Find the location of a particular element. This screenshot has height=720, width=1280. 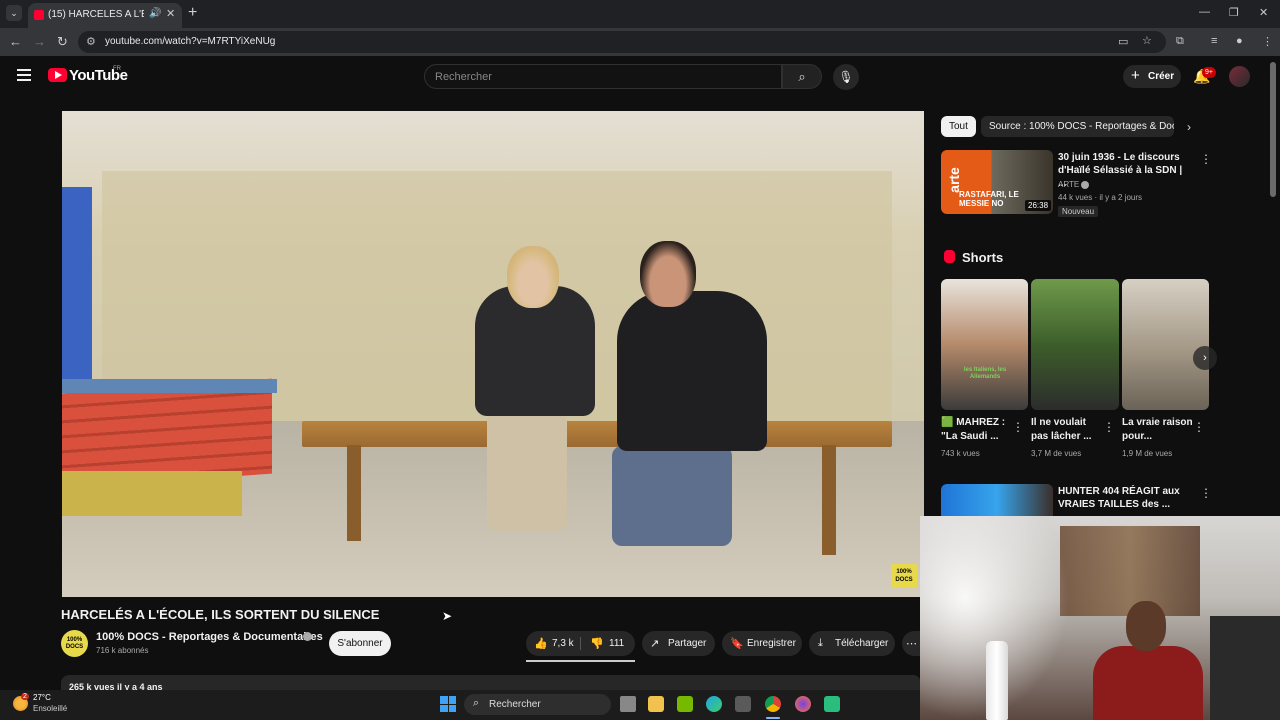

forward-icon: → is located at coordinates (39, 41).